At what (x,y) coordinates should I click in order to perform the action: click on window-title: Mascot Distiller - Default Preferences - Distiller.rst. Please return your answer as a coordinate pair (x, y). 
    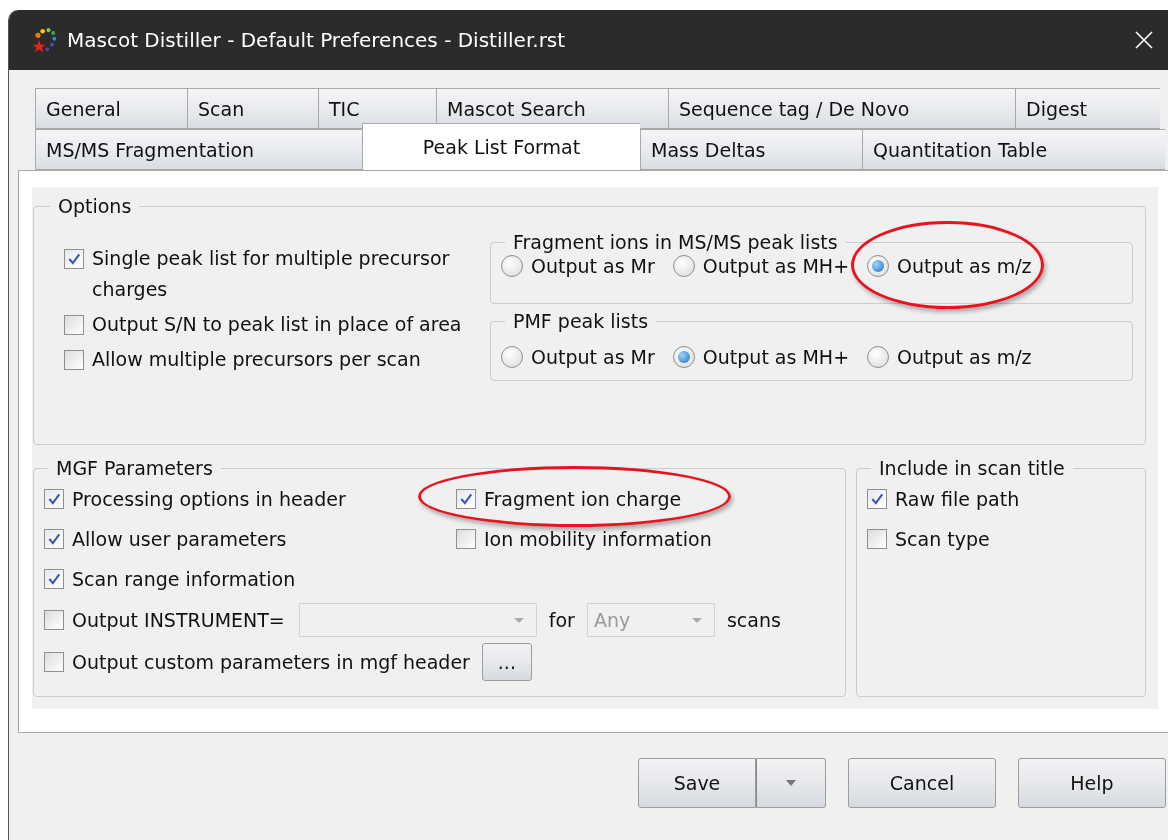
    Looking at the image, I should click on (317, 40).